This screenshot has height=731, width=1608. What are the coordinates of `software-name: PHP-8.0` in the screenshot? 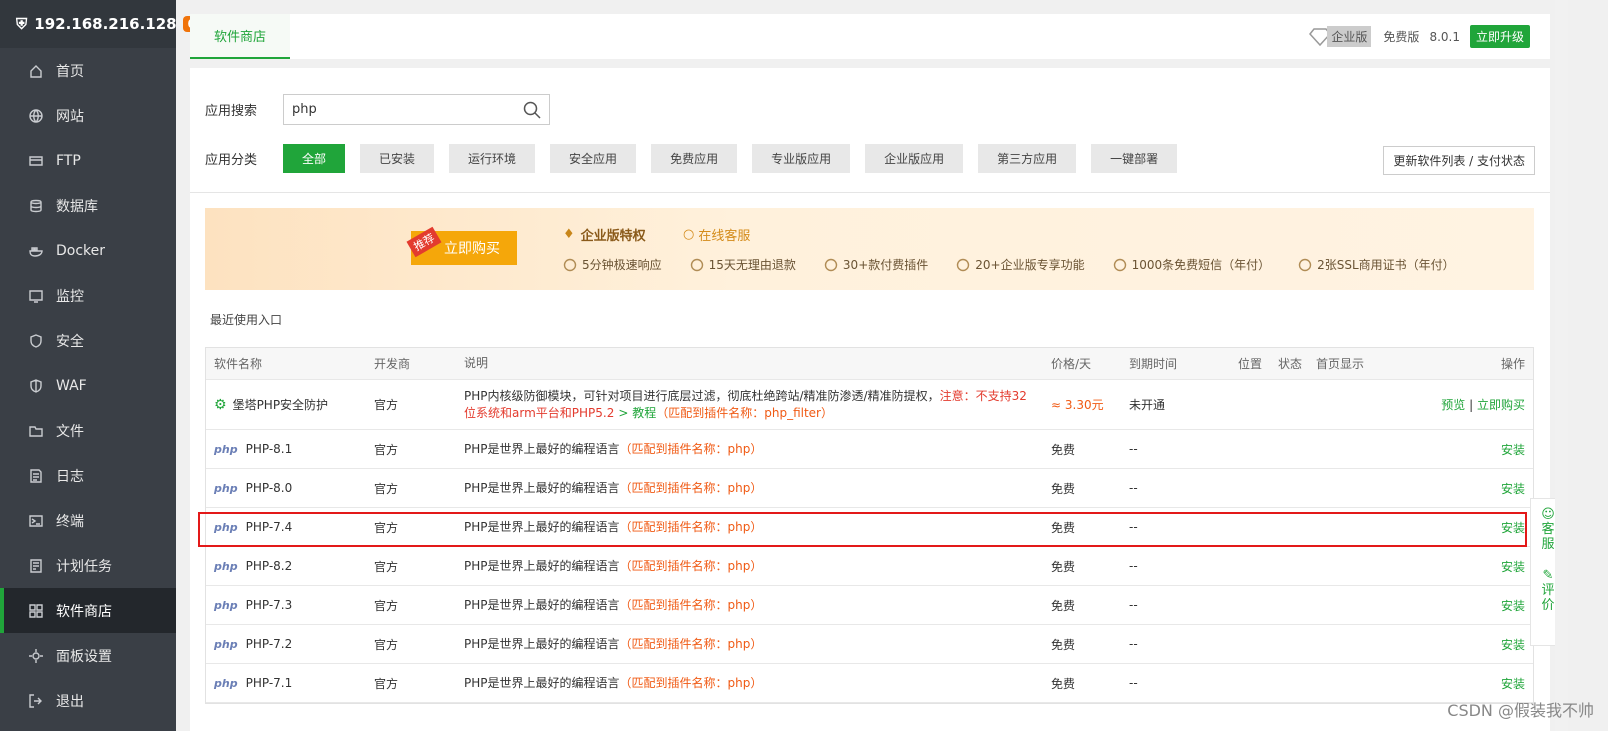 It's located at (269, 488).